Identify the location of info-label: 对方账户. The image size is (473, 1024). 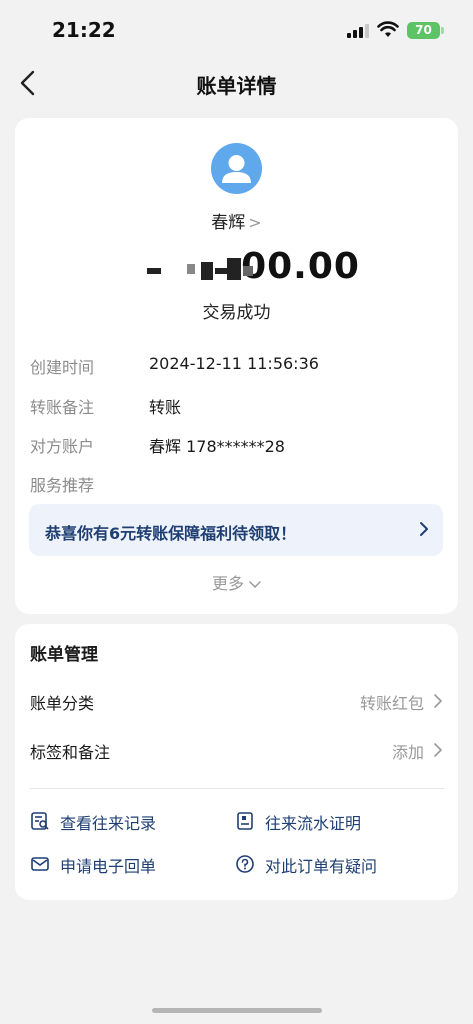
(62, 446).